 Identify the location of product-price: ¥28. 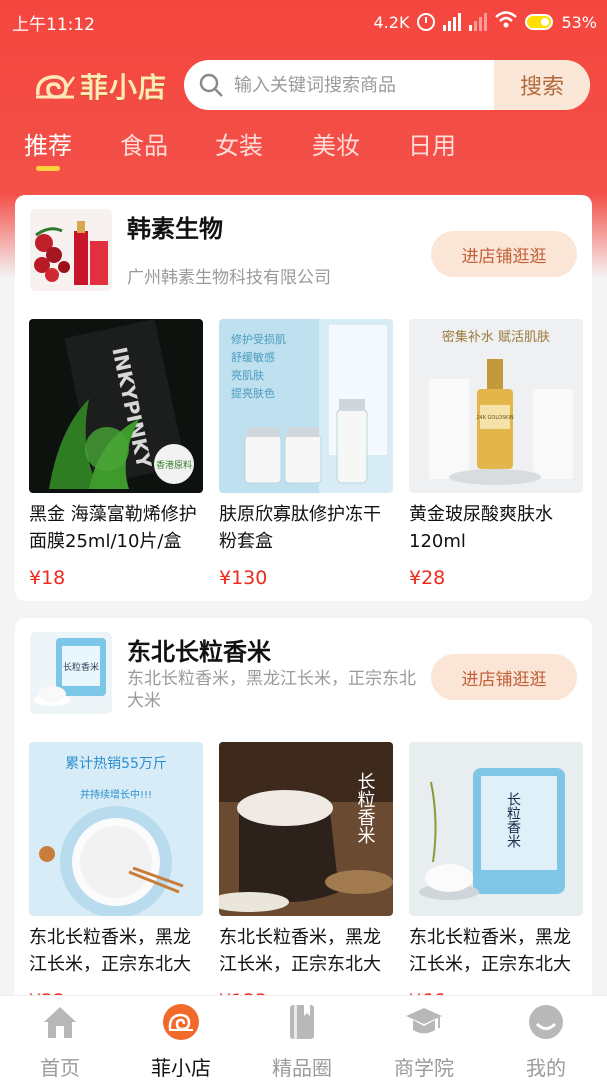
(427, 578).